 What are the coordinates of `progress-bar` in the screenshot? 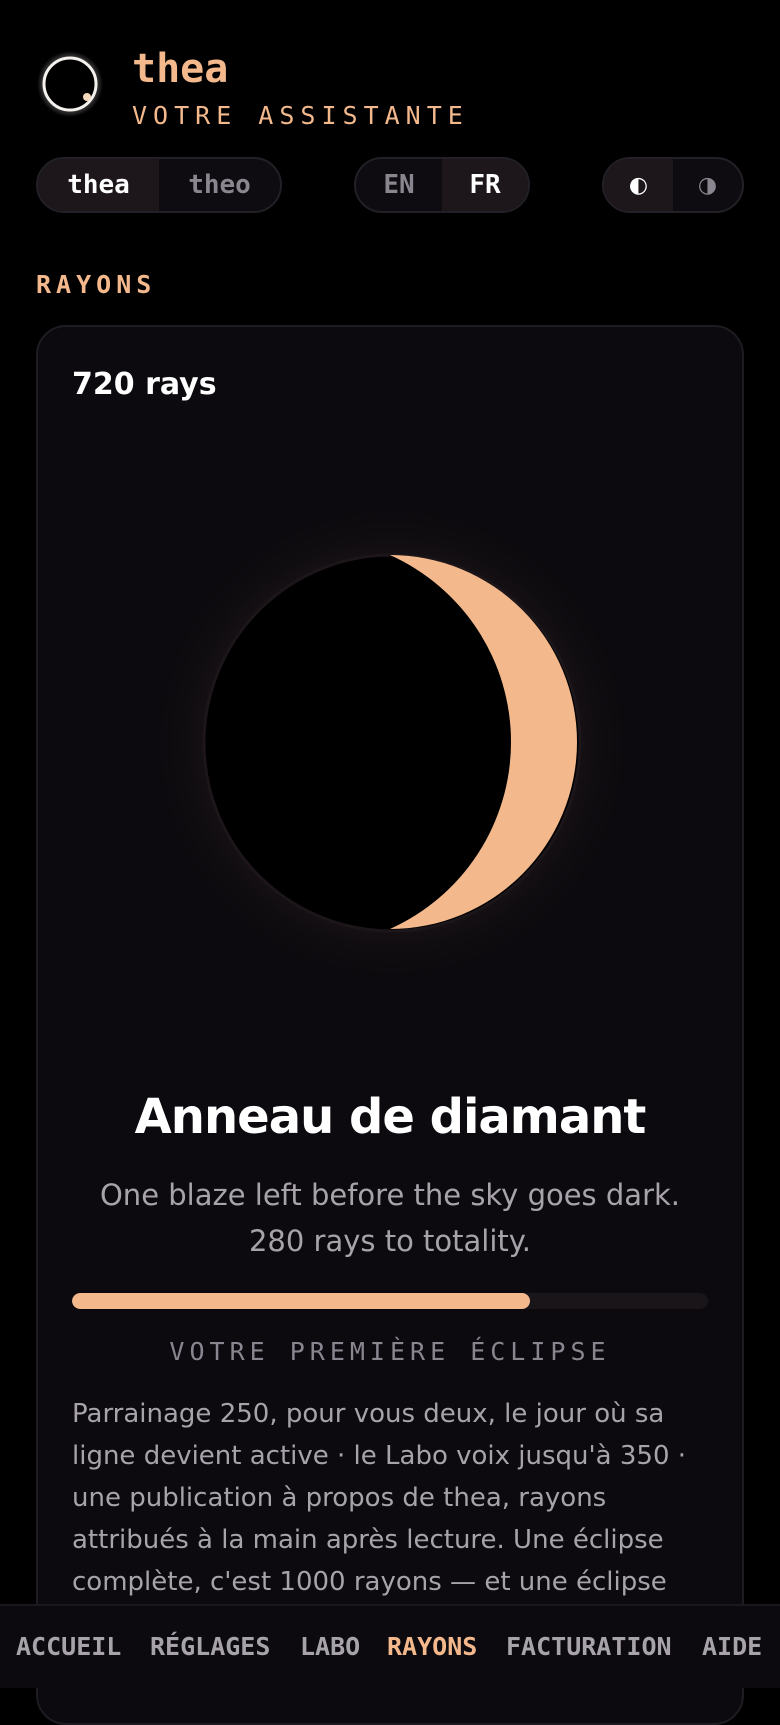 It's located at (390, 1301).